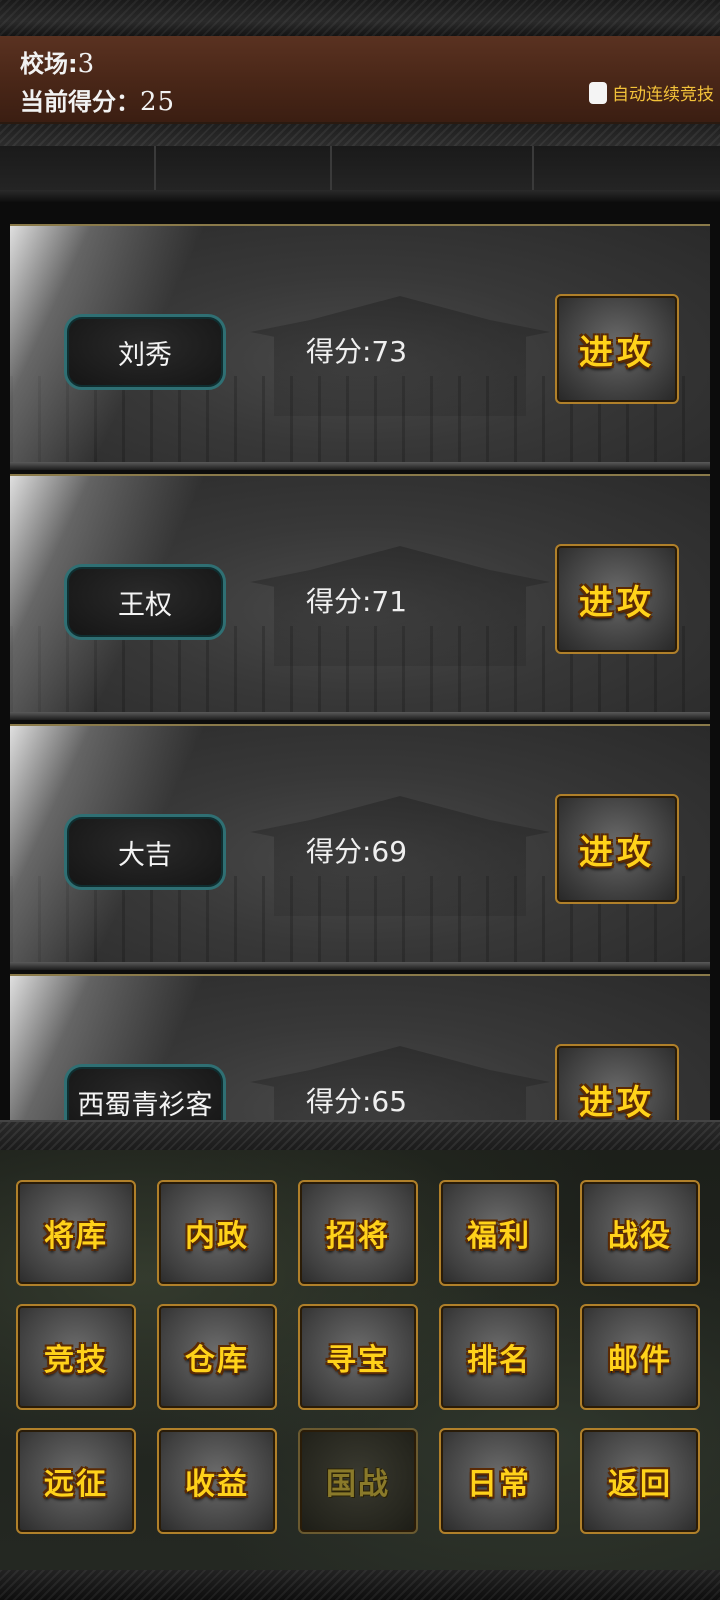 The image size is (720, 1600). Describe the element at coordinates (217, 1481) in the screenshot. I see `menu-button-income: 收益` at that location.